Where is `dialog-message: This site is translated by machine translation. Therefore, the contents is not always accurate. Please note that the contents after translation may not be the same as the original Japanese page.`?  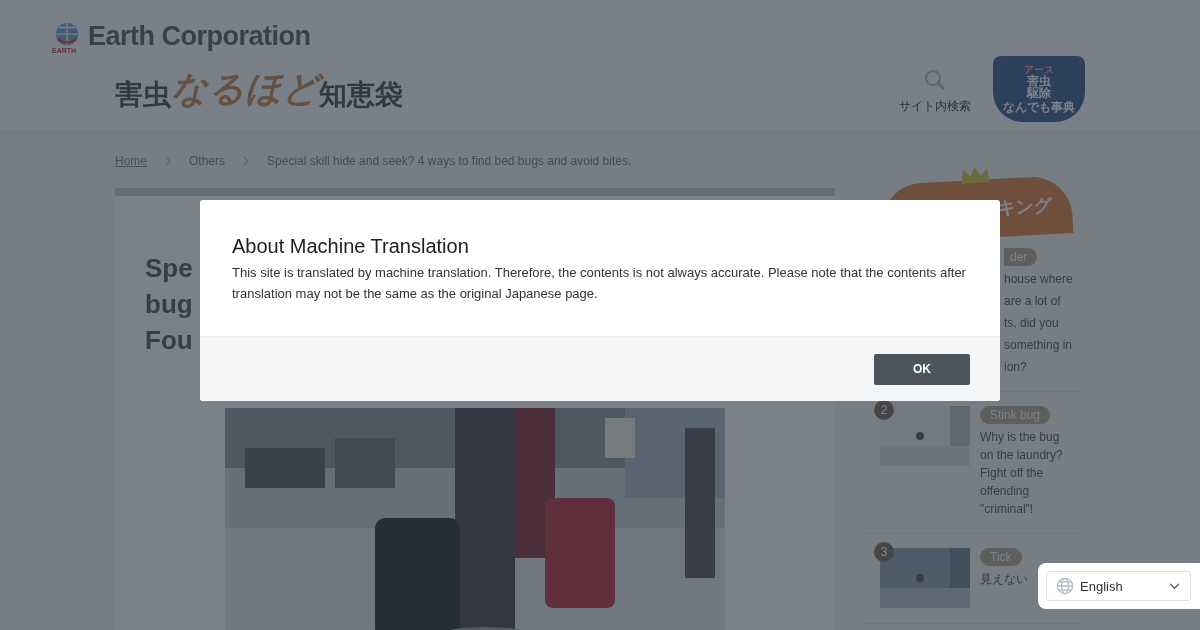
dialog-message: This site is translated by machine translation. Therefore, the contents is not always accurate. Please note that the contents after translation may not be the same as the original Japanese page. is located at coordinates (599, 283).